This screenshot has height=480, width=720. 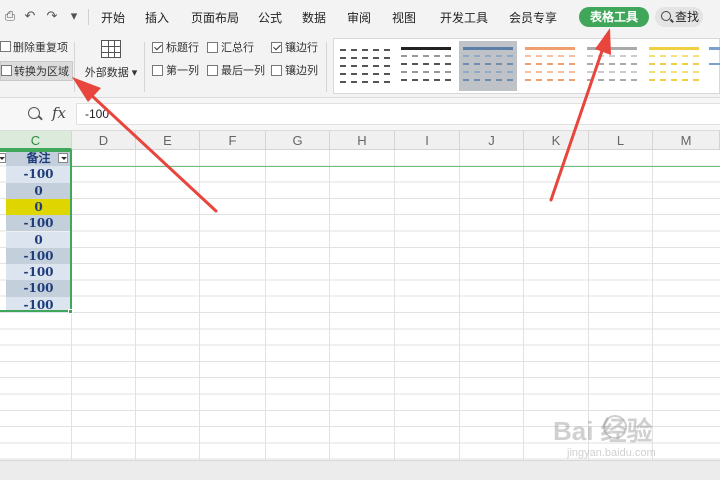 I want to click on tab-insert: 插入, so click(x=157, y=18).